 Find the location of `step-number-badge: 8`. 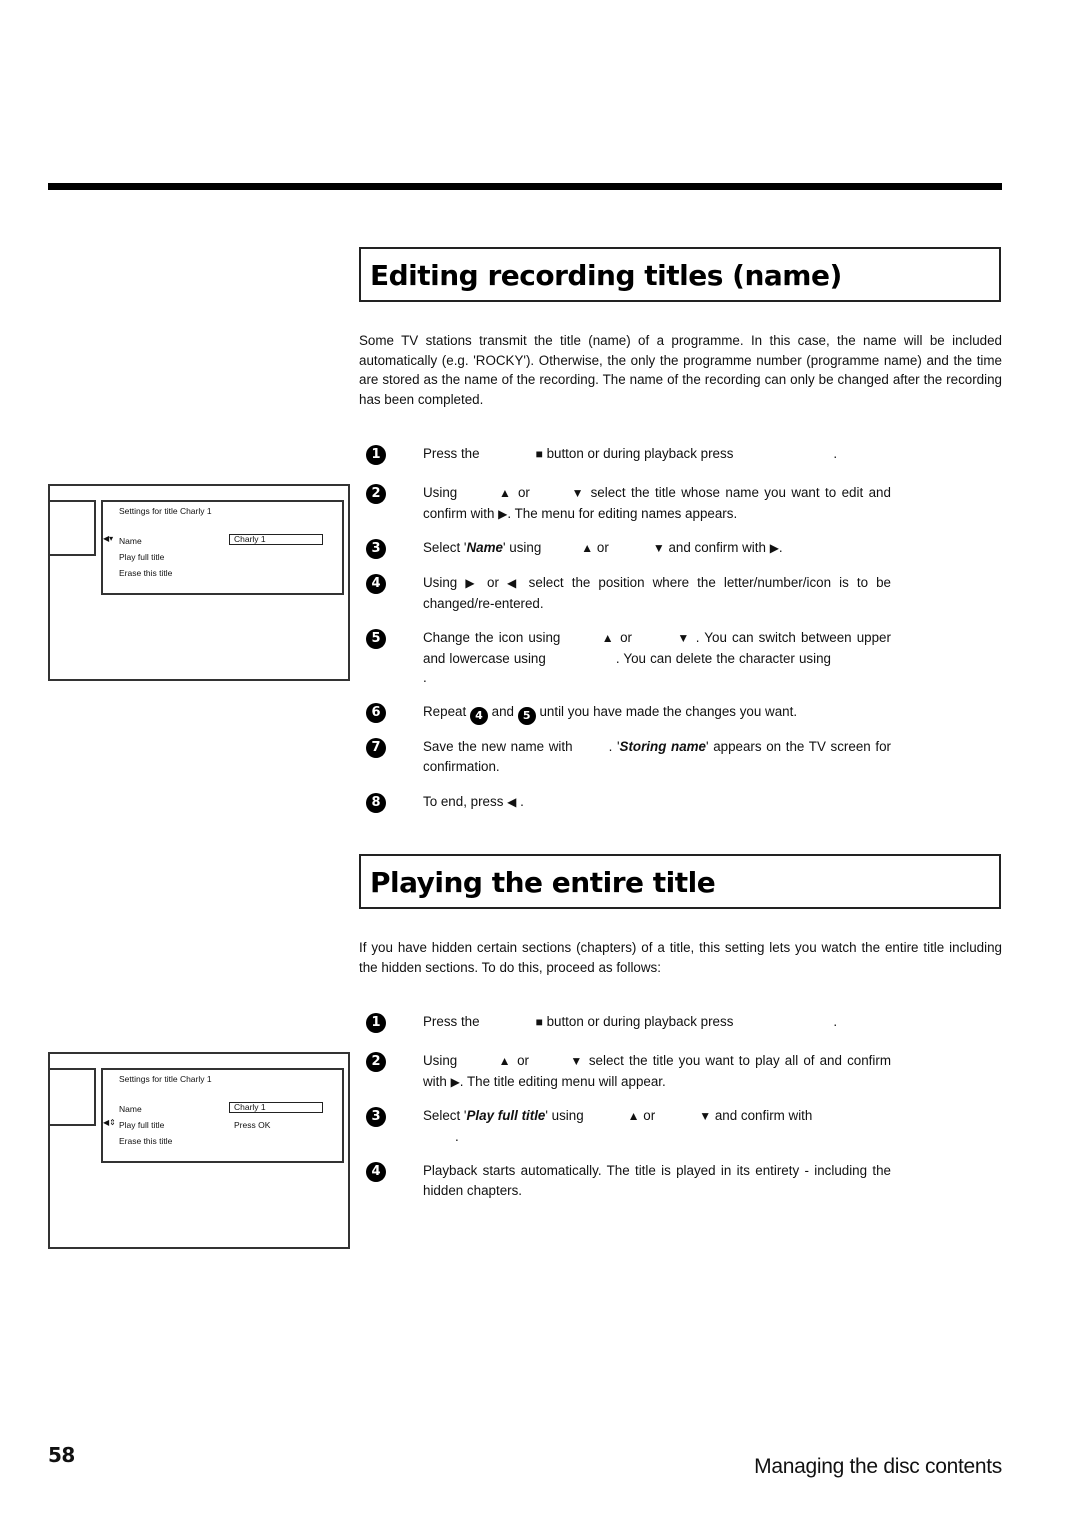

step-number-badge: 8 is located at coordinates (376, 803).